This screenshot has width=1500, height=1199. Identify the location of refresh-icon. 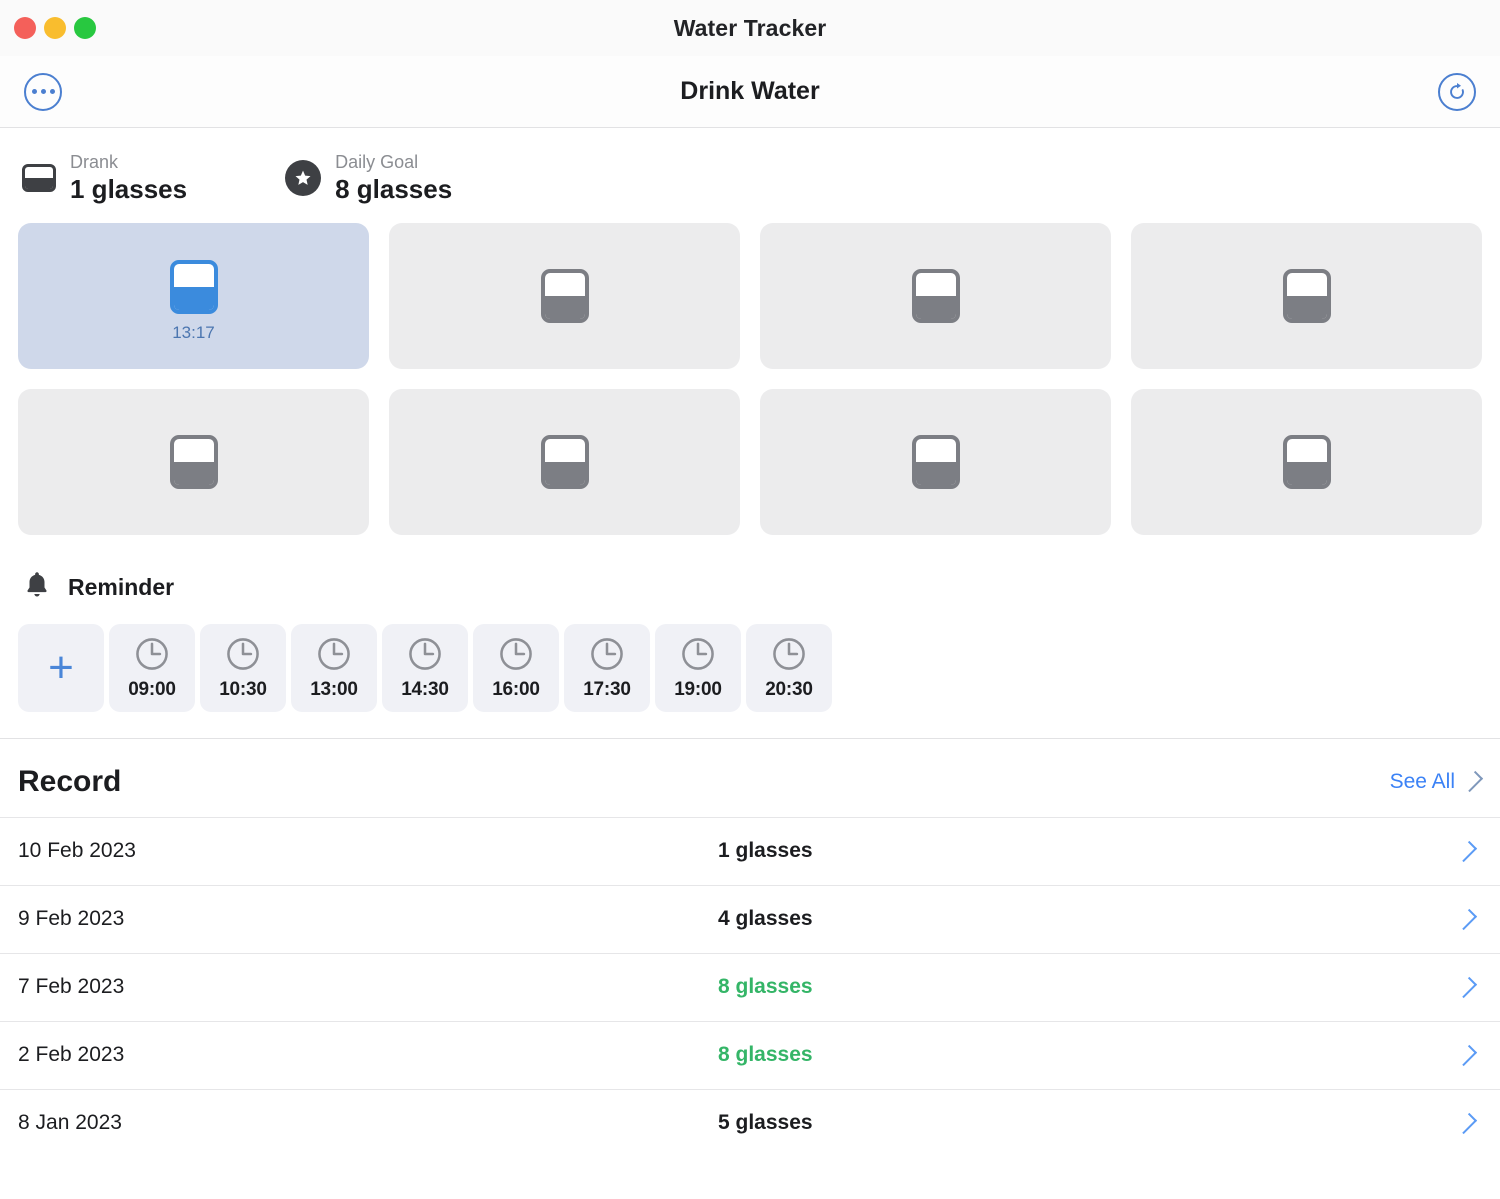
(1457, 90).